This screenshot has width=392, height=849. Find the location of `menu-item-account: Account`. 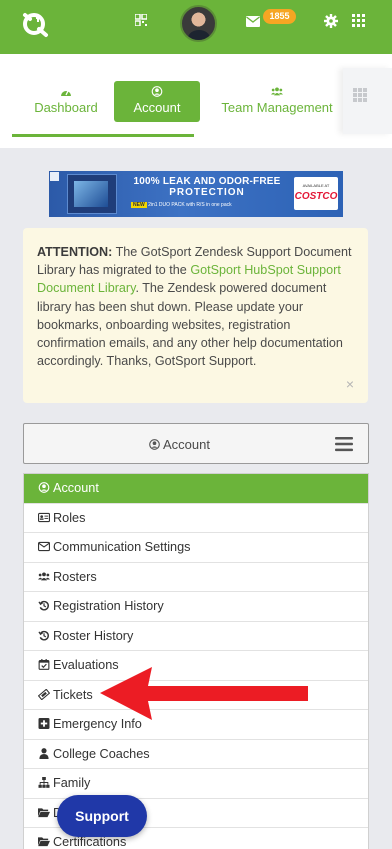

menu-item-account: Account is located at coordinates (196, 489).